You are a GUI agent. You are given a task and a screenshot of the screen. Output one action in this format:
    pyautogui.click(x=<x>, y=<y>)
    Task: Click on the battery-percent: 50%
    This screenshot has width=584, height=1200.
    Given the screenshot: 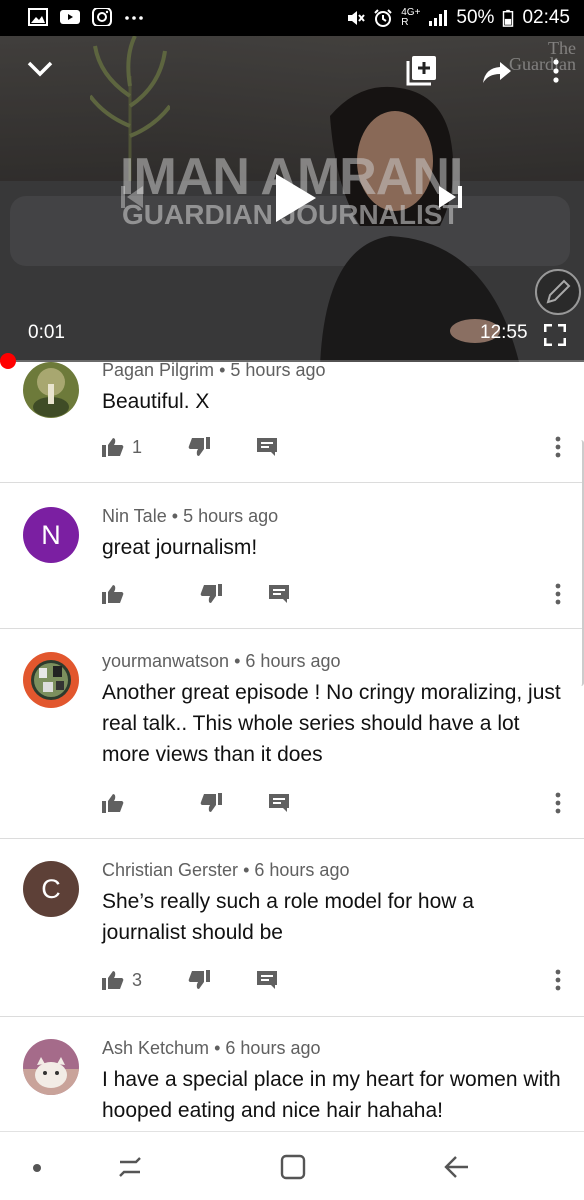 What is the action you would take?
    pyautogui.click(x=475, y=17)
    